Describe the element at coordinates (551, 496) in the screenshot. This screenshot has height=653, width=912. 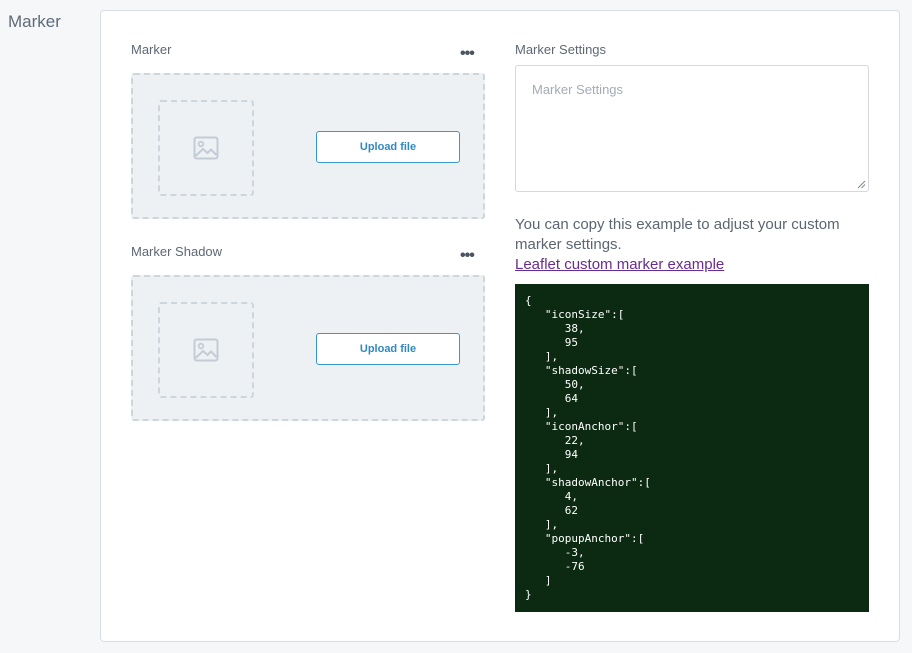
I see `code-line: 4,` at that location.